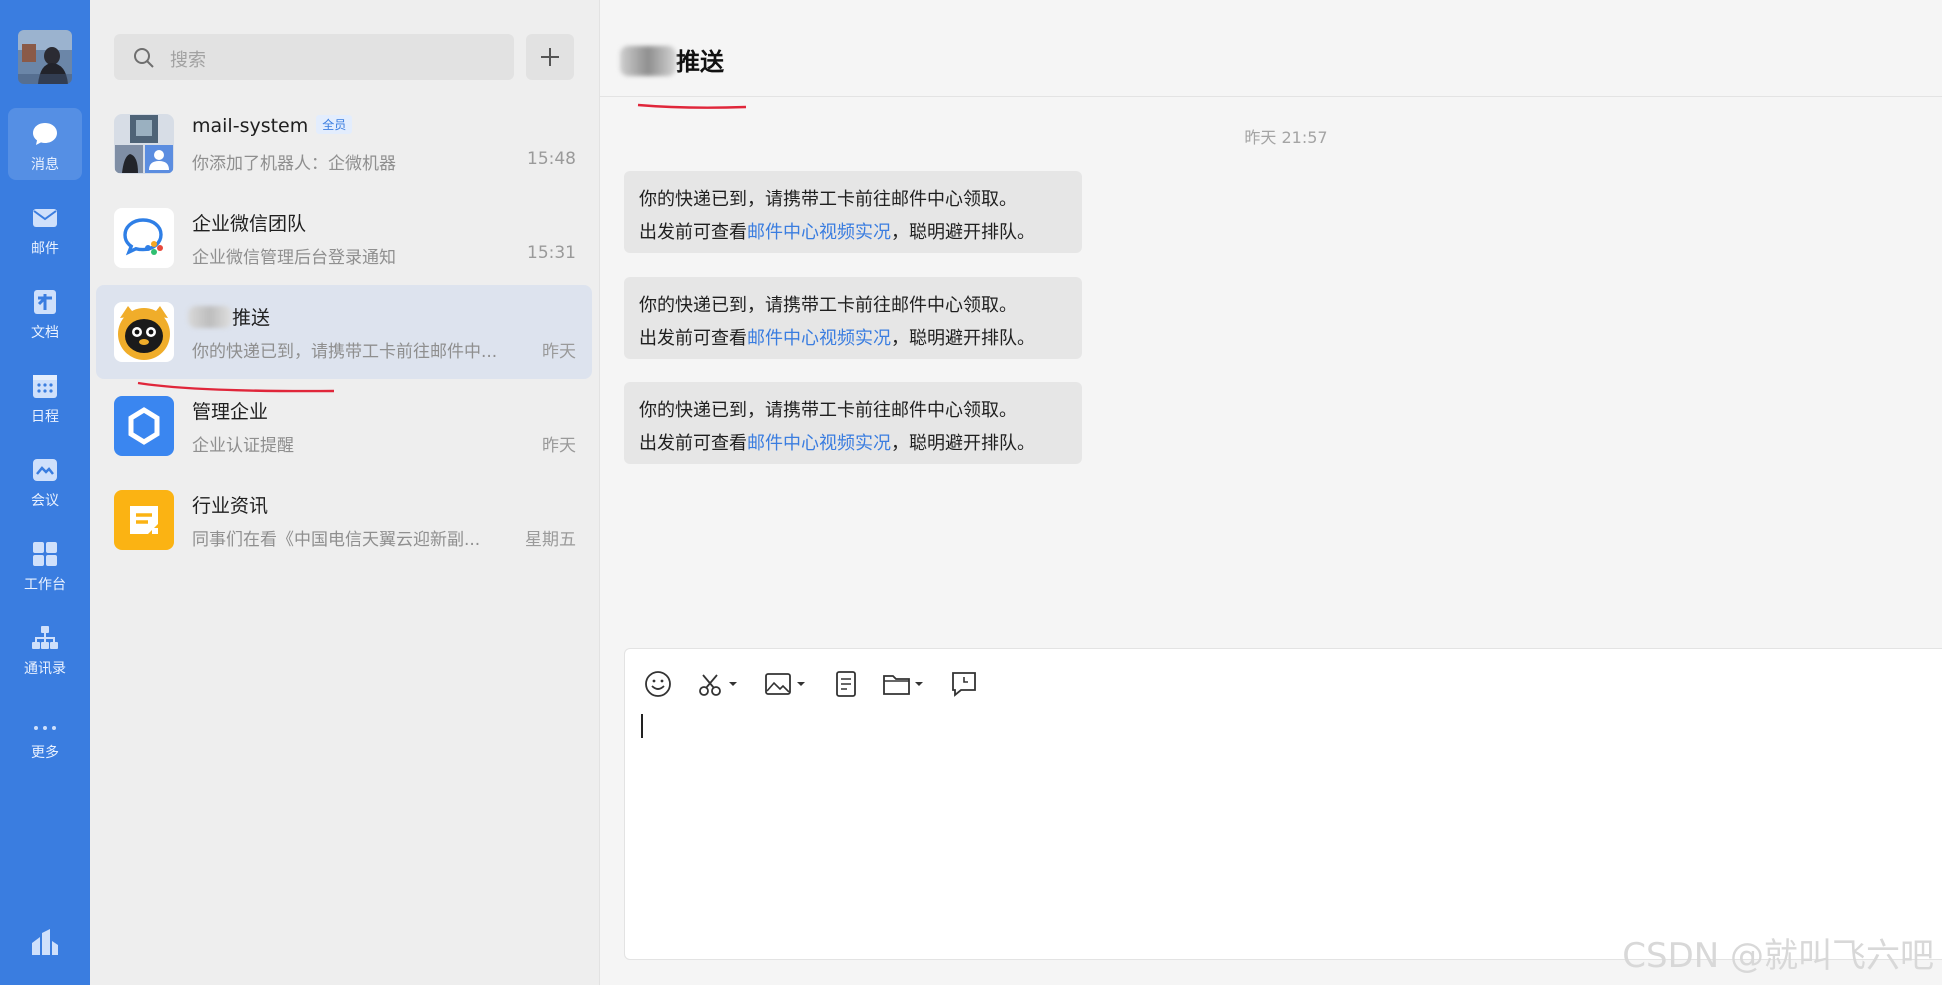  I want to click on note-button, so click(846, 684).